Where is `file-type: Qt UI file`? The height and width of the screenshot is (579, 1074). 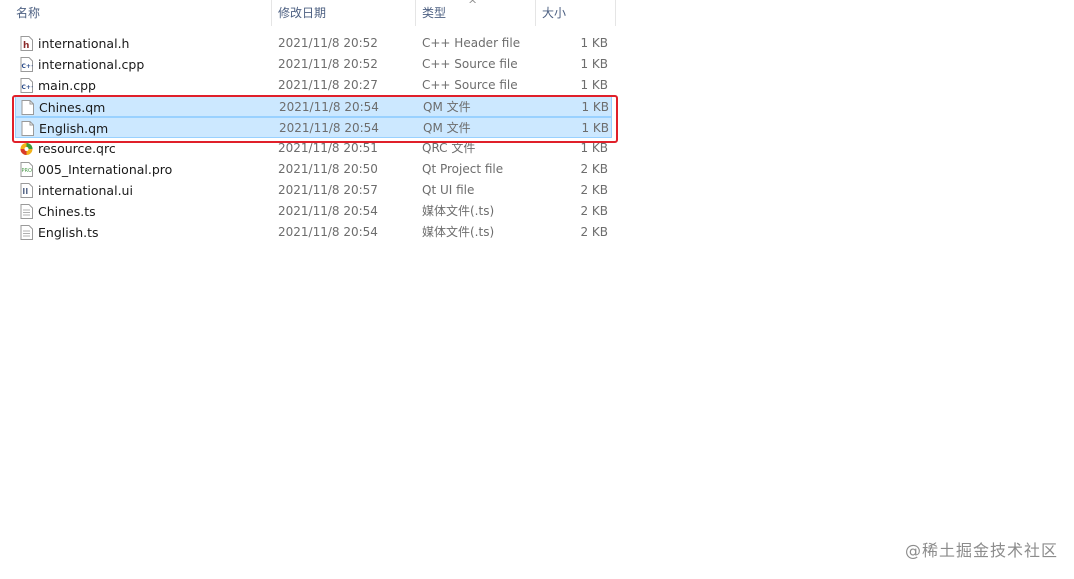 file-type: Qt UI file is located at coordinates (448, 190).